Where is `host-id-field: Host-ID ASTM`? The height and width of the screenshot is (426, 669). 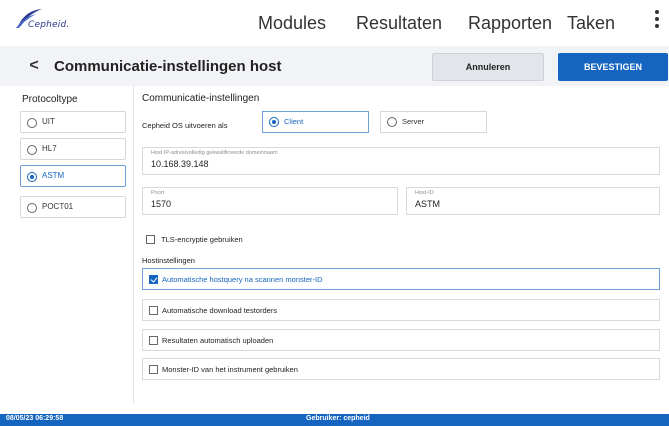 host-id-field: Host-ID ASTM is located at coordinates (533, 201).